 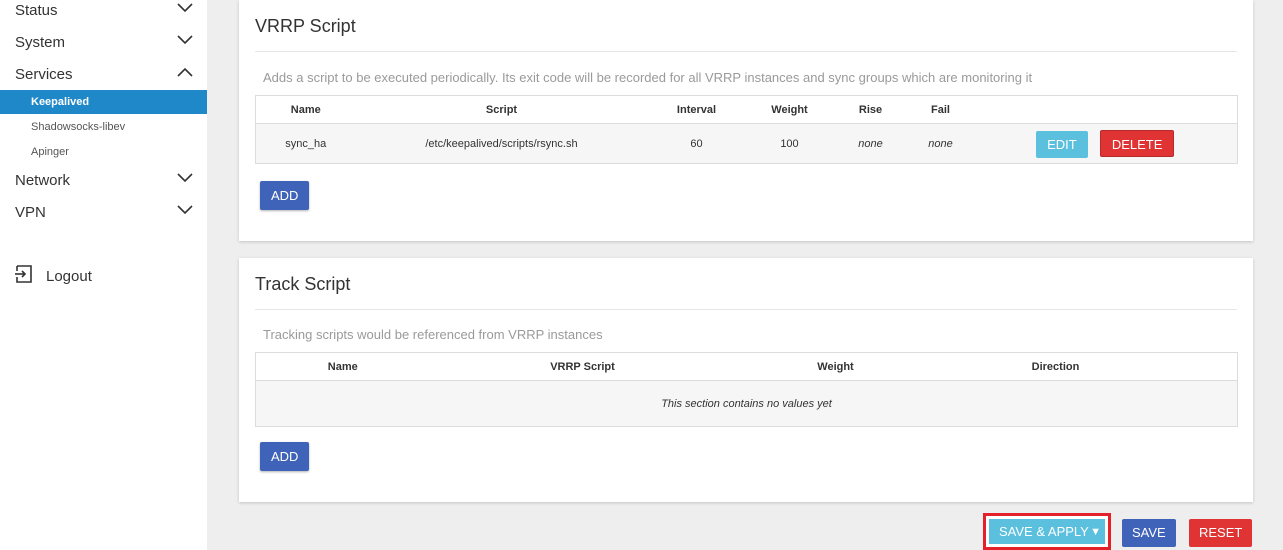 What do you see at coordinates (43, 180) in the screenshot?
I see `menu-network-label: Network` at bounding box center [43, 180].